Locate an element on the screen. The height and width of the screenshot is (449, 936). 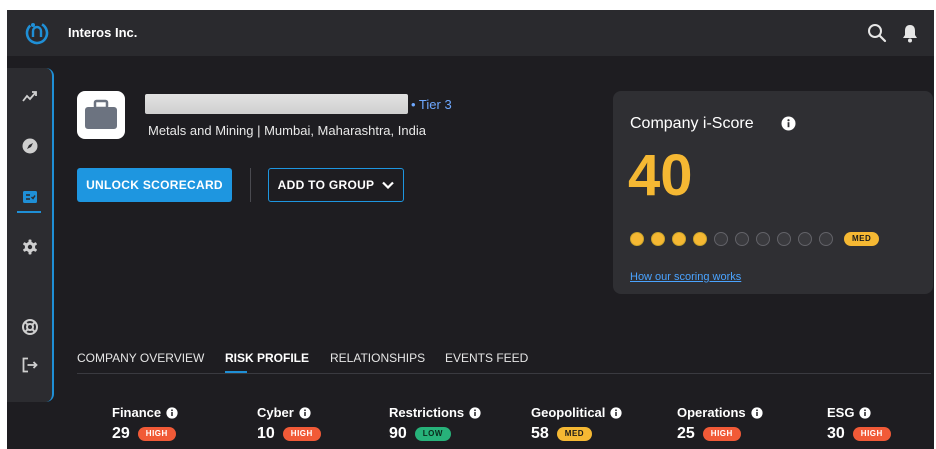
score-level-badge: MED is located at coordinates (862, 239).